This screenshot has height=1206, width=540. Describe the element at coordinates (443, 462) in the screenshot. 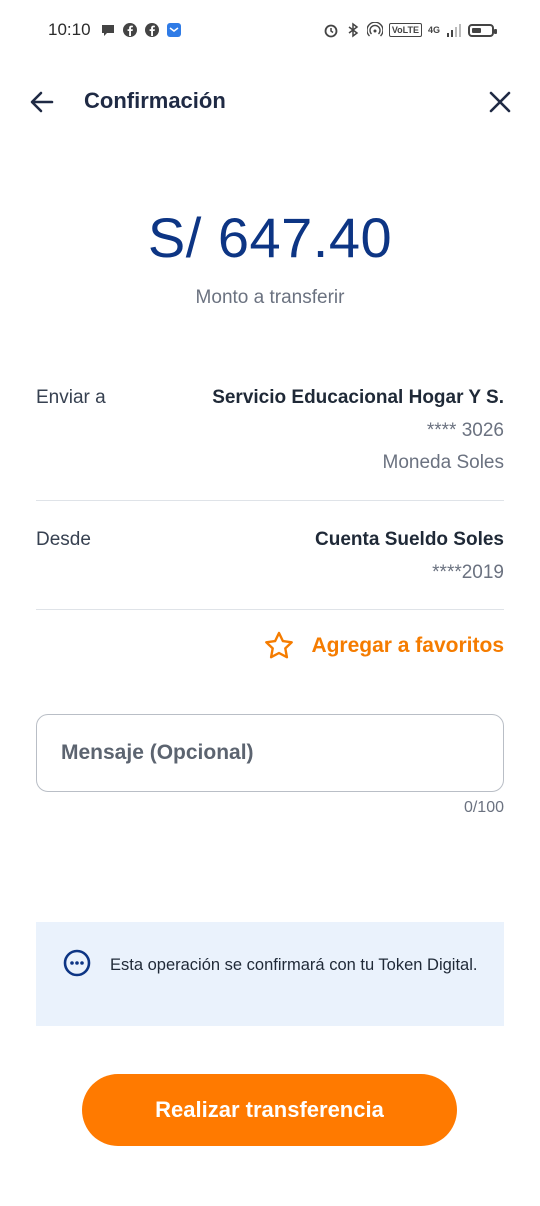

I see `recipient-currency: Moneda Soles` at that location.